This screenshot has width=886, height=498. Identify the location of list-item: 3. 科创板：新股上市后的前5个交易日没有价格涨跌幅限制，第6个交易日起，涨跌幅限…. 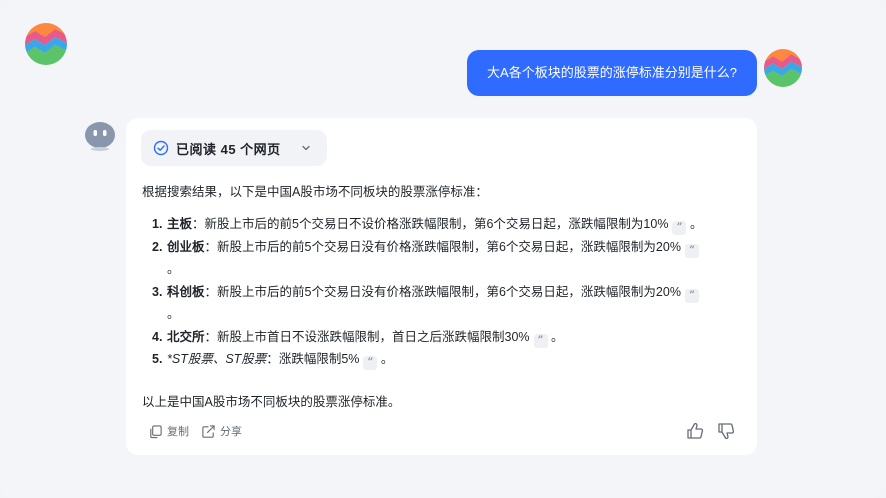
(447, 303).